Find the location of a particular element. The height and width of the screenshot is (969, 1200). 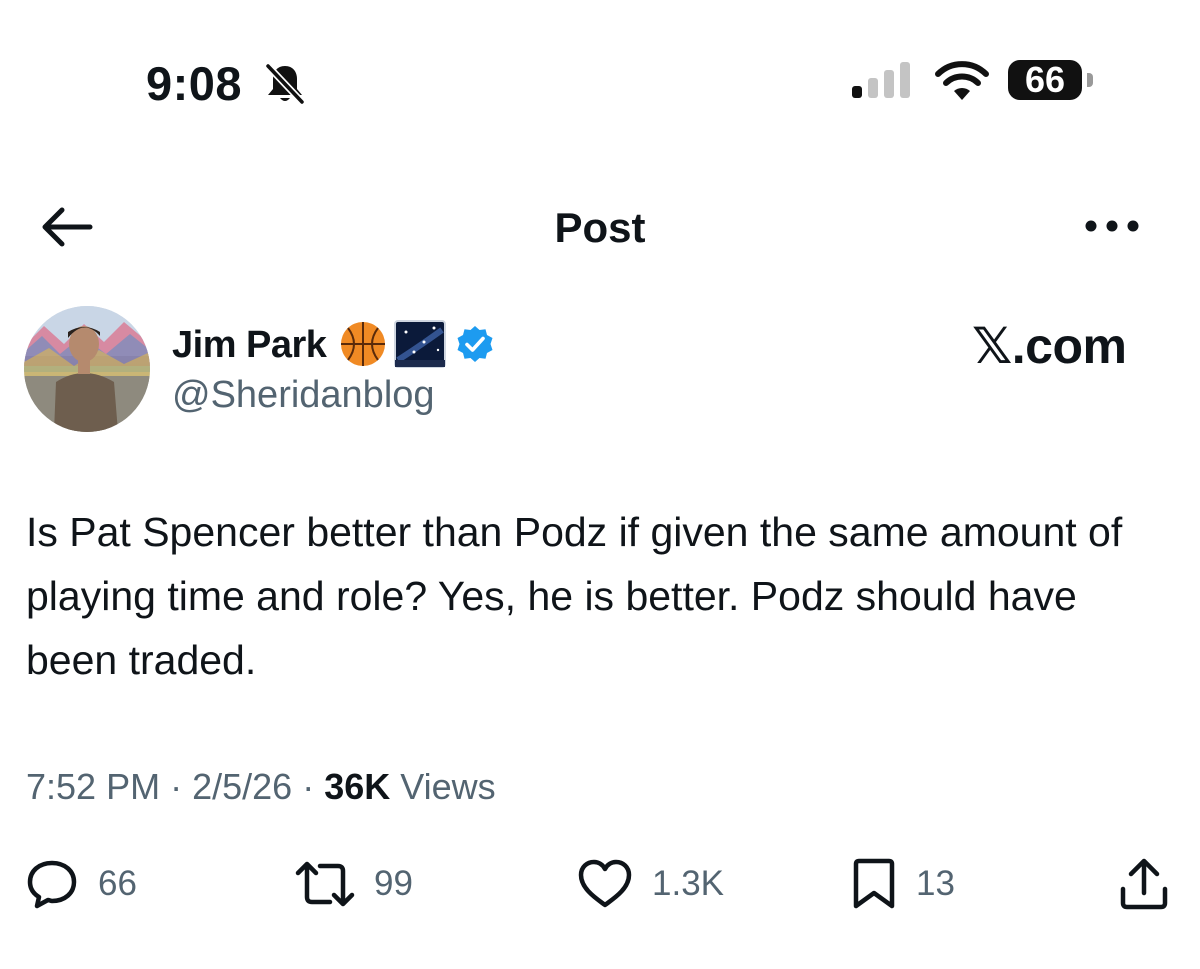

post-date: 2/5/26 is located at coordinates (242, 786).